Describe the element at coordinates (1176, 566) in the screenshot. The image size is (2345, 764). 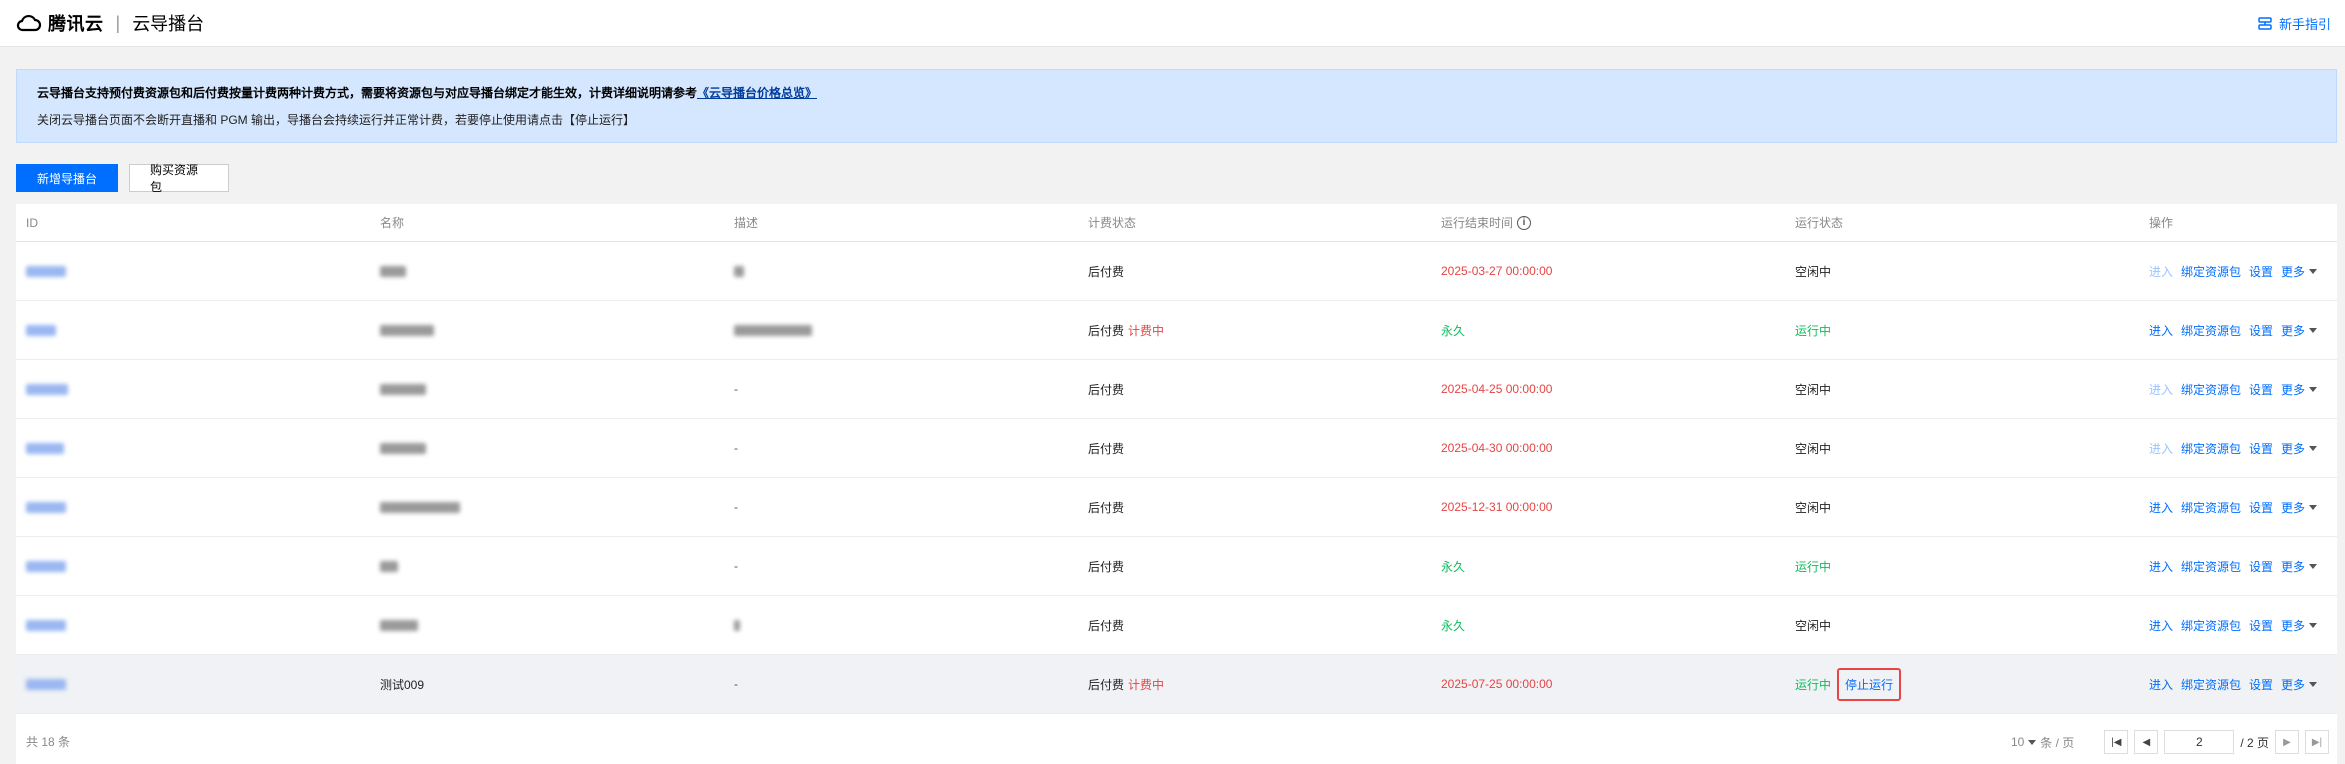
I see `table-row: - 后付费 永久 运行中 进入 绑定资源包 设置 更多` at that location.